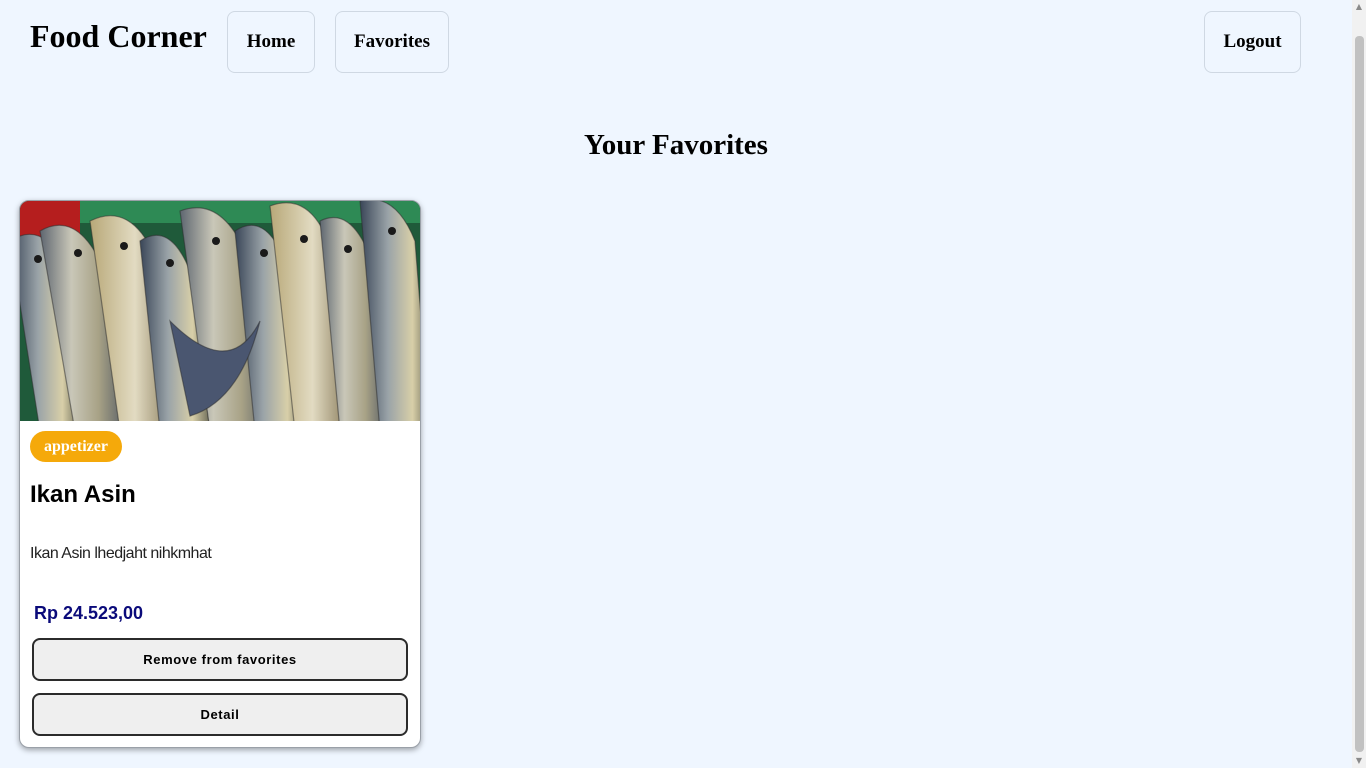  Describe the element at coordinates (83, 494) in the screenshot. I see `food-name: Ikan Asin` at that location.